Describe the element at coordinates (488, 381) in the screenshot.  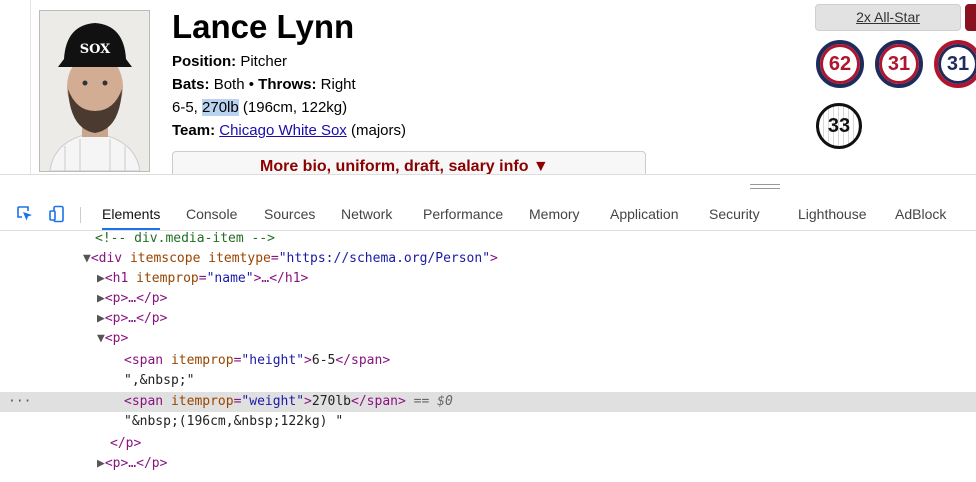
I see `dom-line-text-nbsp: ",&nbsp;"` at that location.